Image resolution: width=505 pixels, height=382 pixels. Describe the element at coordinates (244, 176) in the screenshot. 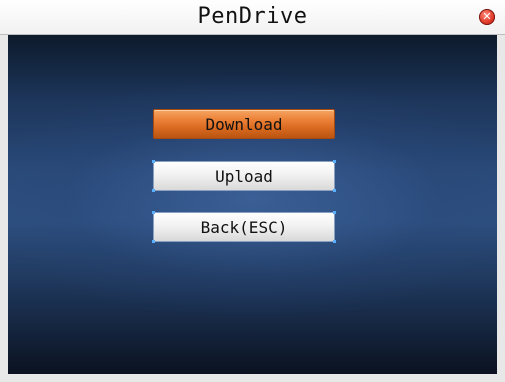

I see `upload-button: Upload` at that location.